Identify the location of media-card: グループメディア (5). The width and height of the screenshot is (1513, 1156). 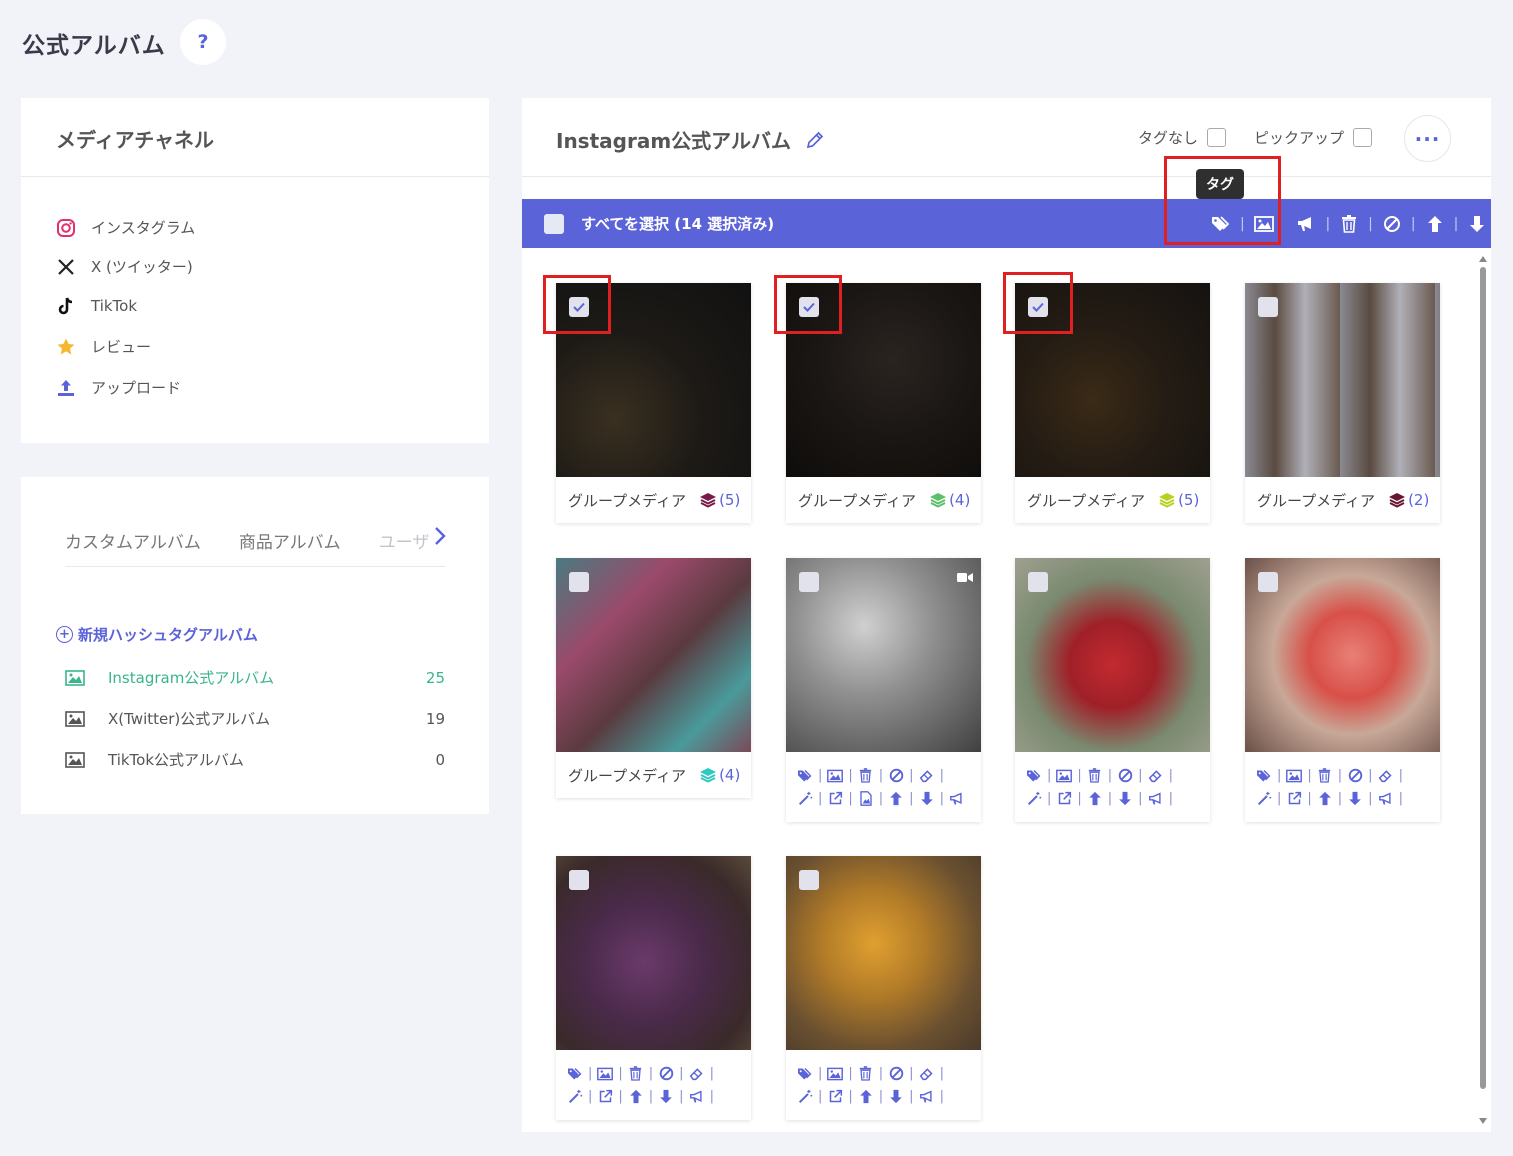
(653, 403).